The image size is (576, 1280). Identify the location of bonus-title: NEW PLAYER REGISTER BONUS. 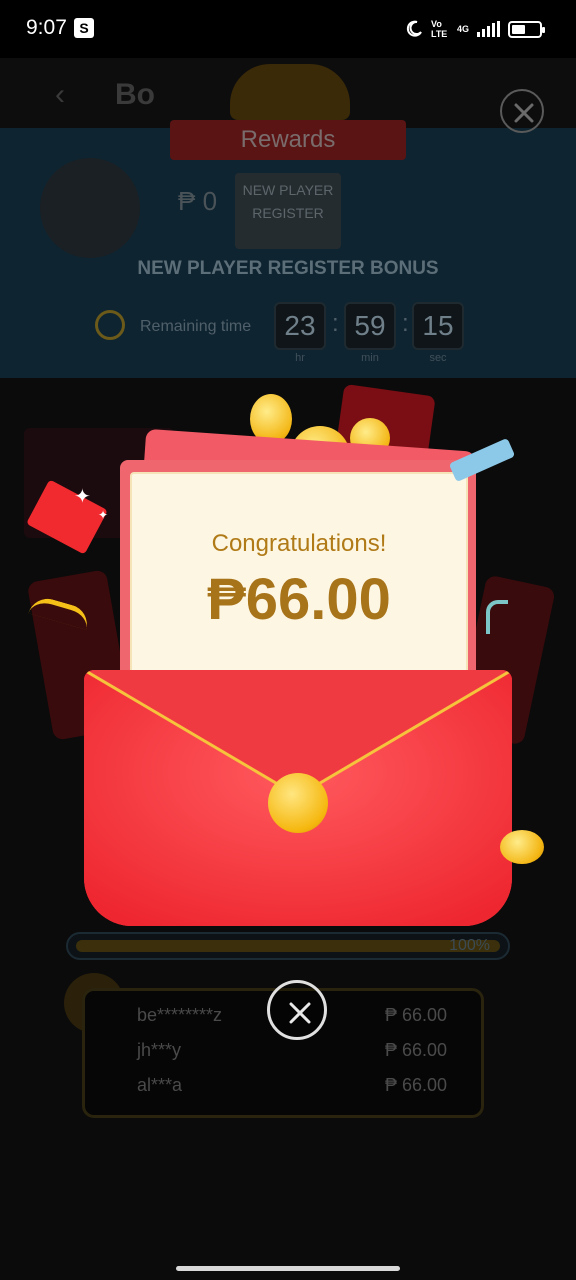
(288, 268).